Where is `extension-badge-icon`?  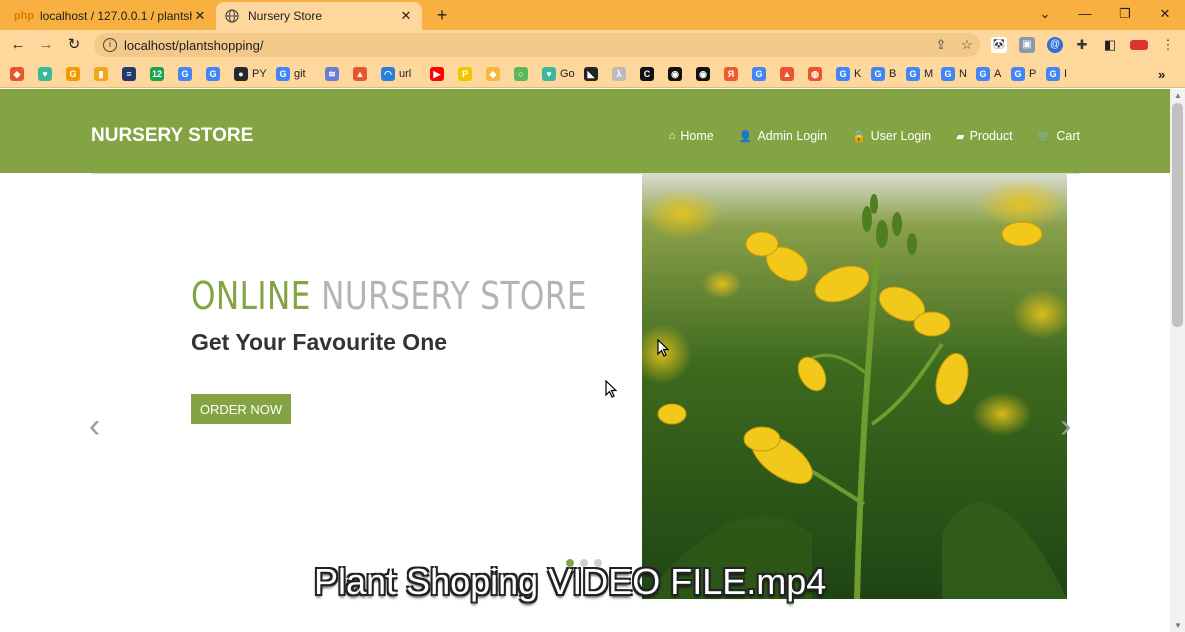
extension-badge-icon is located at coordinates (1139, 45).